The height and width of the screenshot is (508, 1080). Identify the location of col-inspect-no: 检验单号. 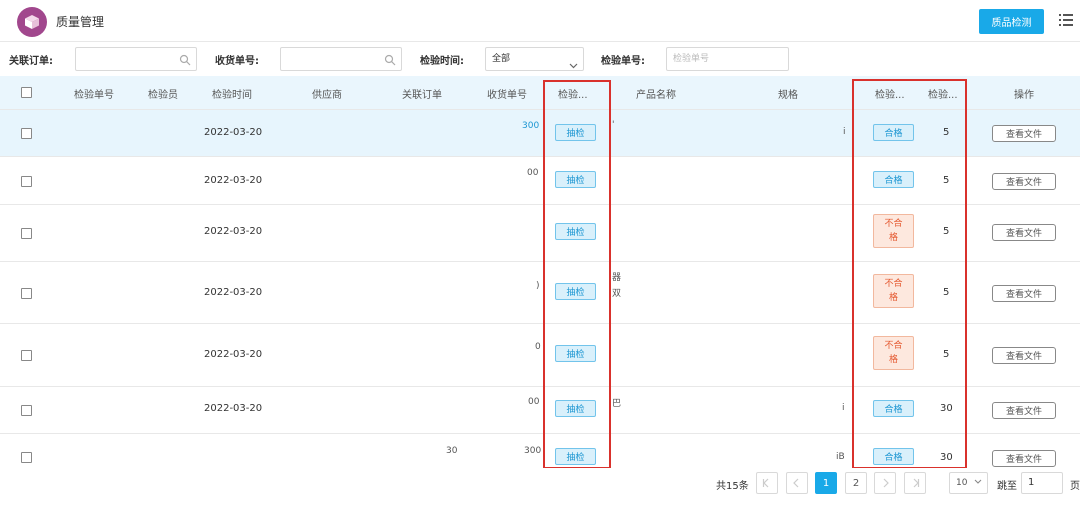
(94, 93).